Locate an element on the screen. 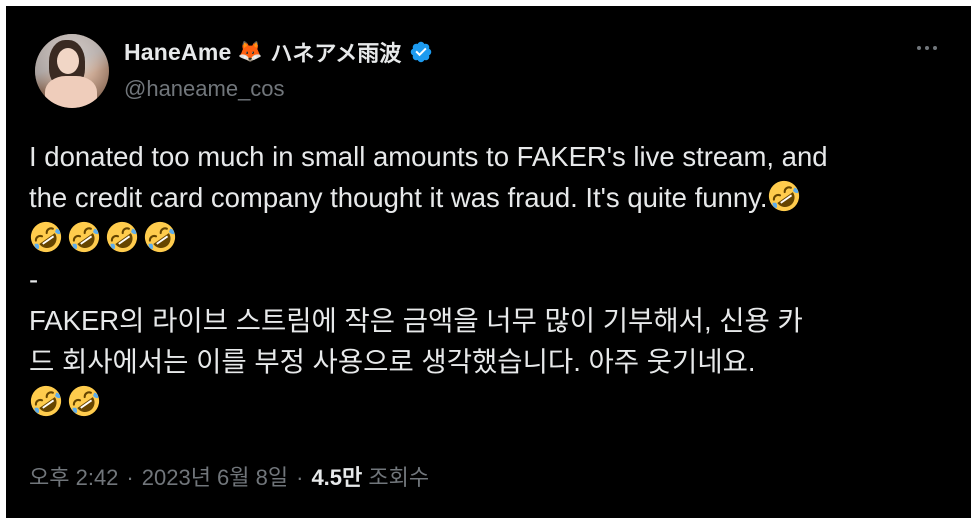 The height and width of the screenshot is (518, 971). tweet-line-ko-1: FAKER의 라이브 스트림에 작은 금액을 너무 많이 기부해서, 신용 카 is located at coordinates (416, 320).